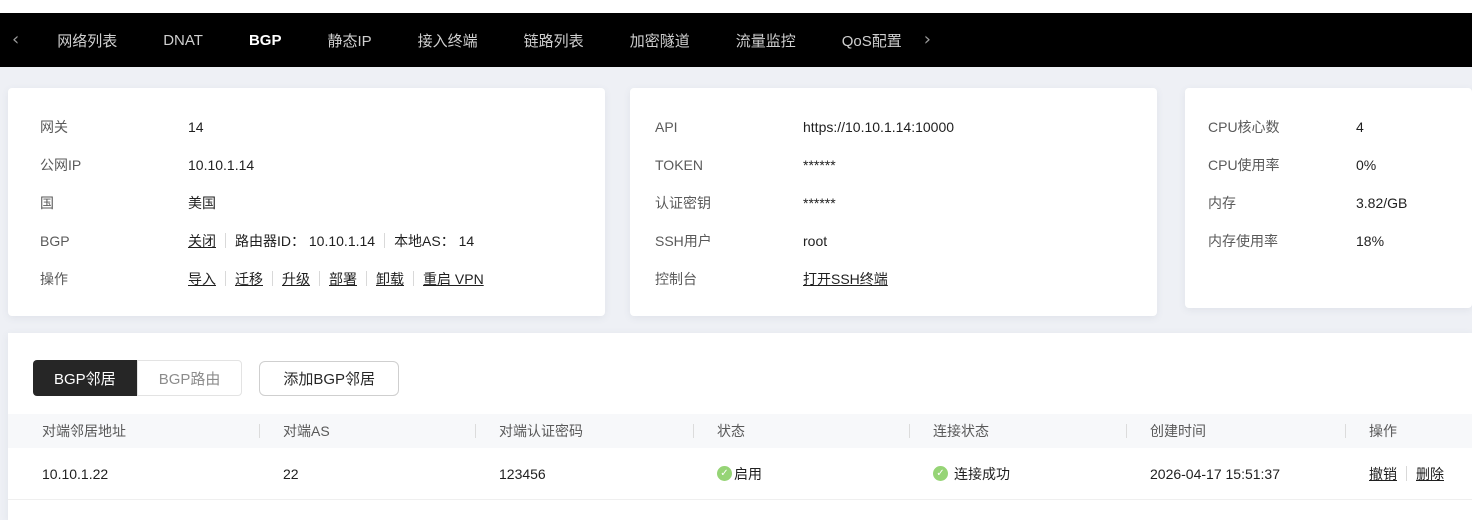 This screenshot has width=1472, height=520. I want to click on api-row: API https://10.10.1.14:10000, so click(896, 127).